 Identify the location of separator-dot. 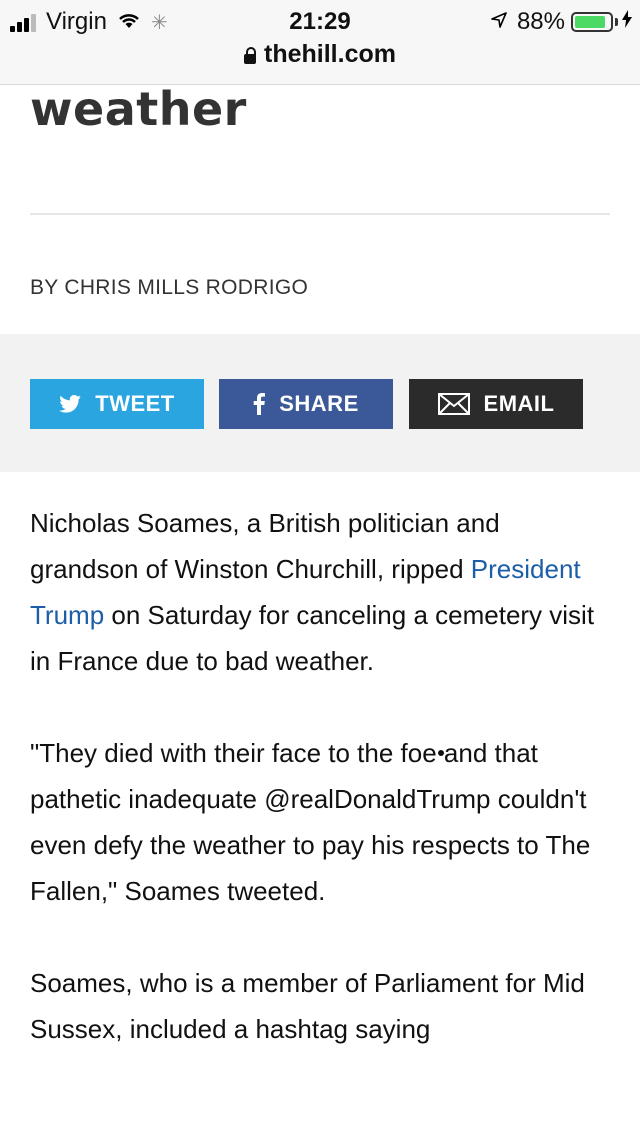
(441, 753).